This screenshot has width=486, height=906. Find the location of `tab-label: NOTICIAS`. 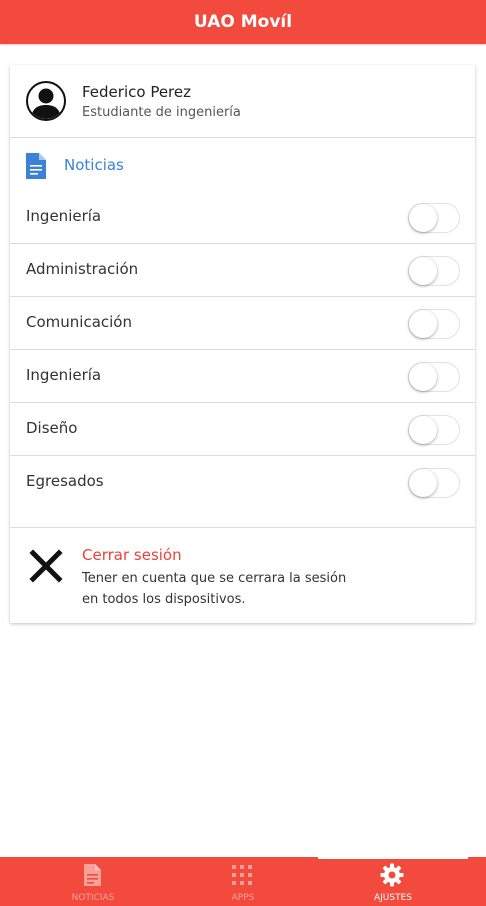

tab-label: NOTICIAS is located at coordinates (93, 898).